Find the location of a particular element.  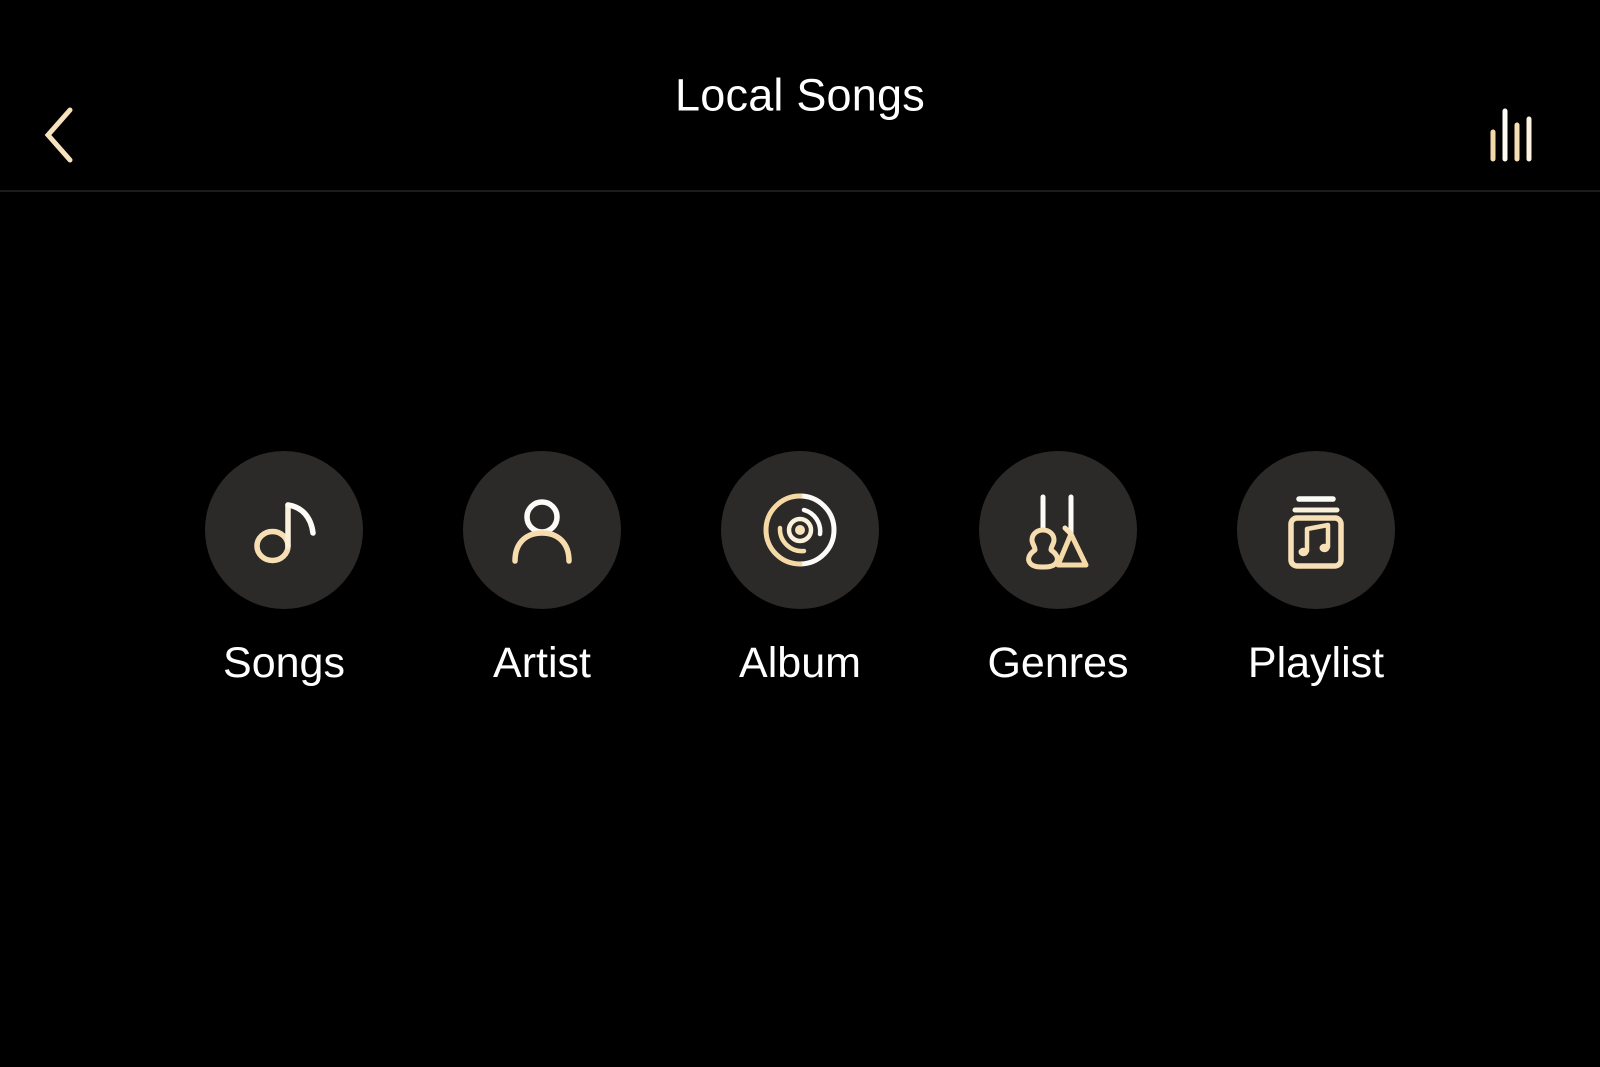

category-genres: Genres is located at coordinates (1058, 568).